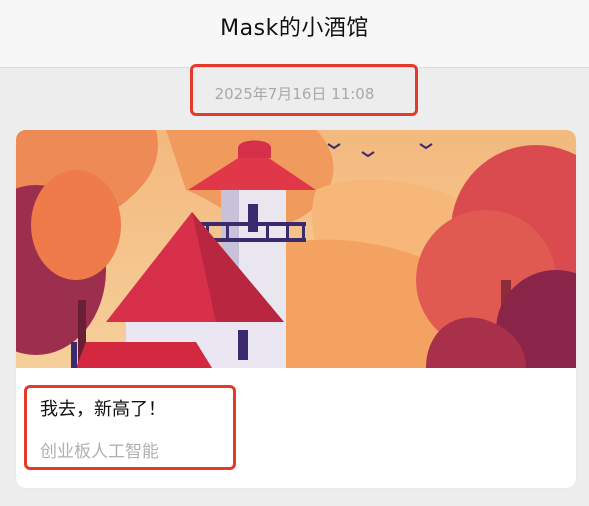 The image size is (589, 506). I want to click on timestamp-highlight-box, so click(304, 90).